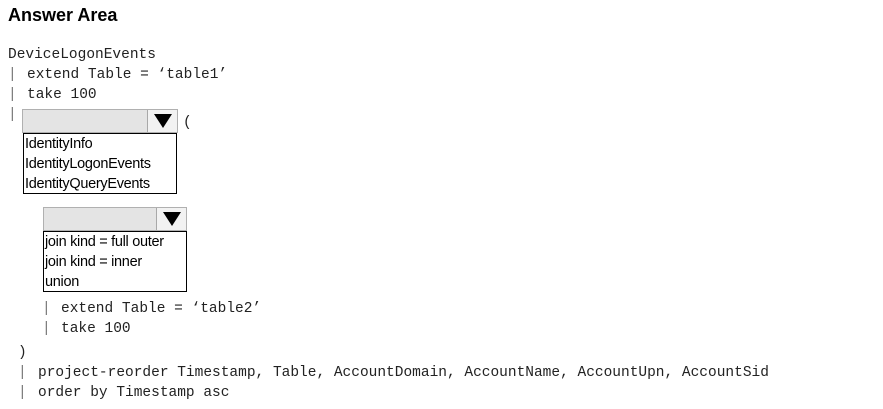  I want to click on table-dropdown-button, so click(162, 121).